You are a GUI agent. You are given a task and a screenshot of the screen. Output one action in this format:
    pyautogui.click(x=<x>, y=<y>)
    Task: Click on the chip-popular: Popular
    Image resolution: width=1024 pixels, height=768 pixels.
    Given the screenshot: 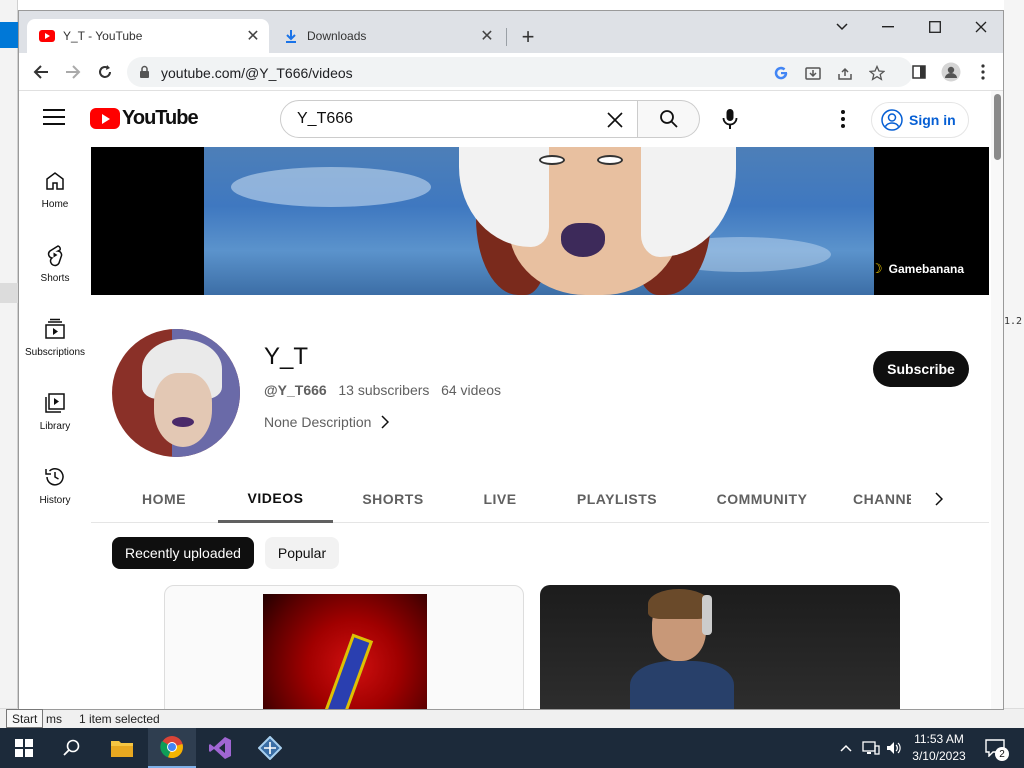 What is the action you would take?
    pyautogui.click(x=302, y=553)
    